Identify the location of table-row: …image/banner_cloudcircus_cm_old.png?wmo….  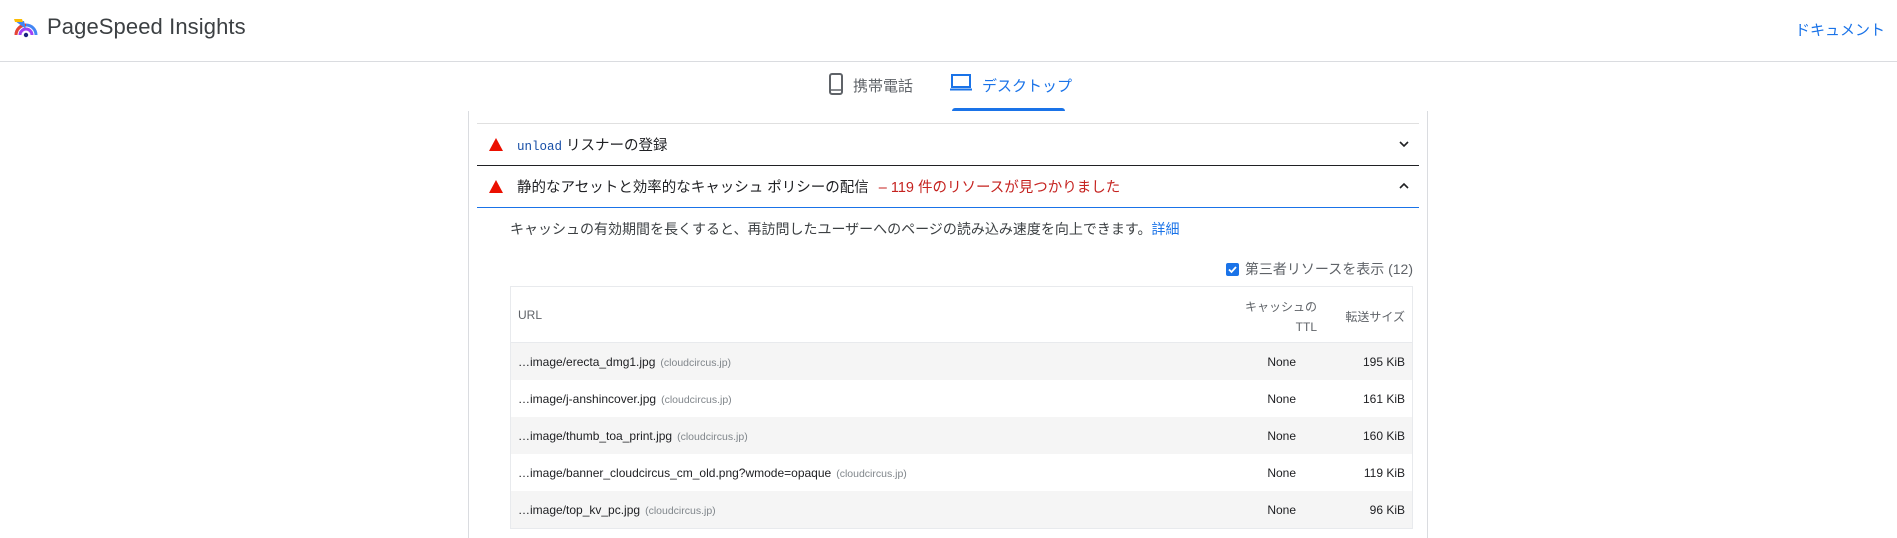
(961, 472).